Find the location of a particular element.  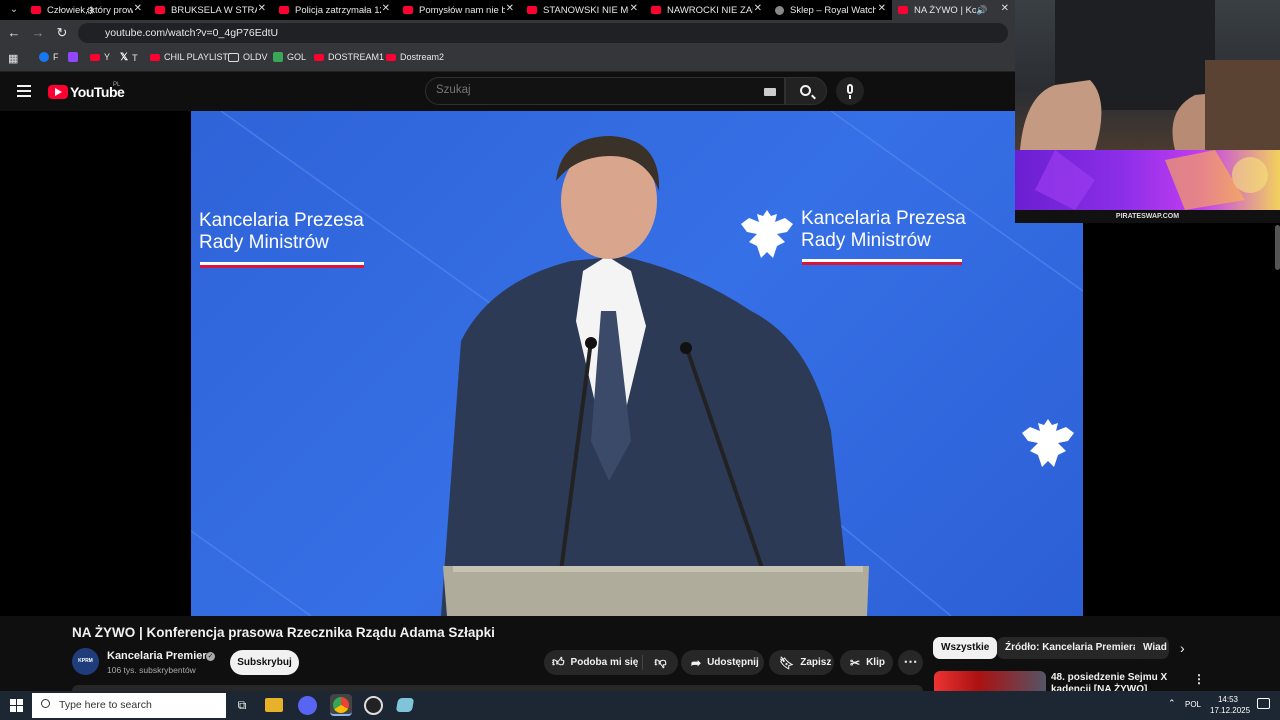

bookmark-item: Y is located at coordinates (100, 57).